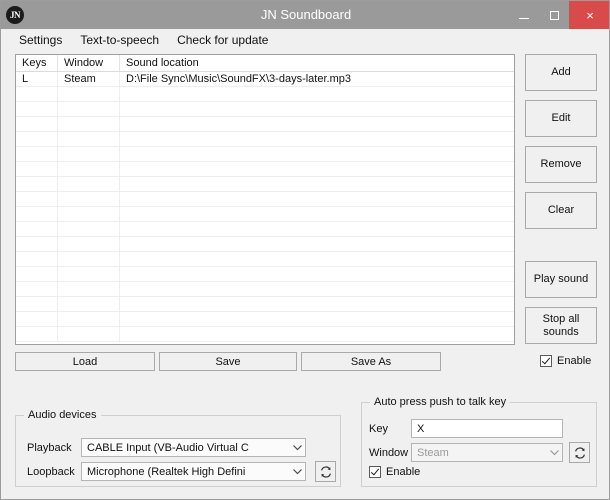 This screenshot has width=610, height=500. I want to click on menu-item-check-for-update: Check for update, so click(222, 40).